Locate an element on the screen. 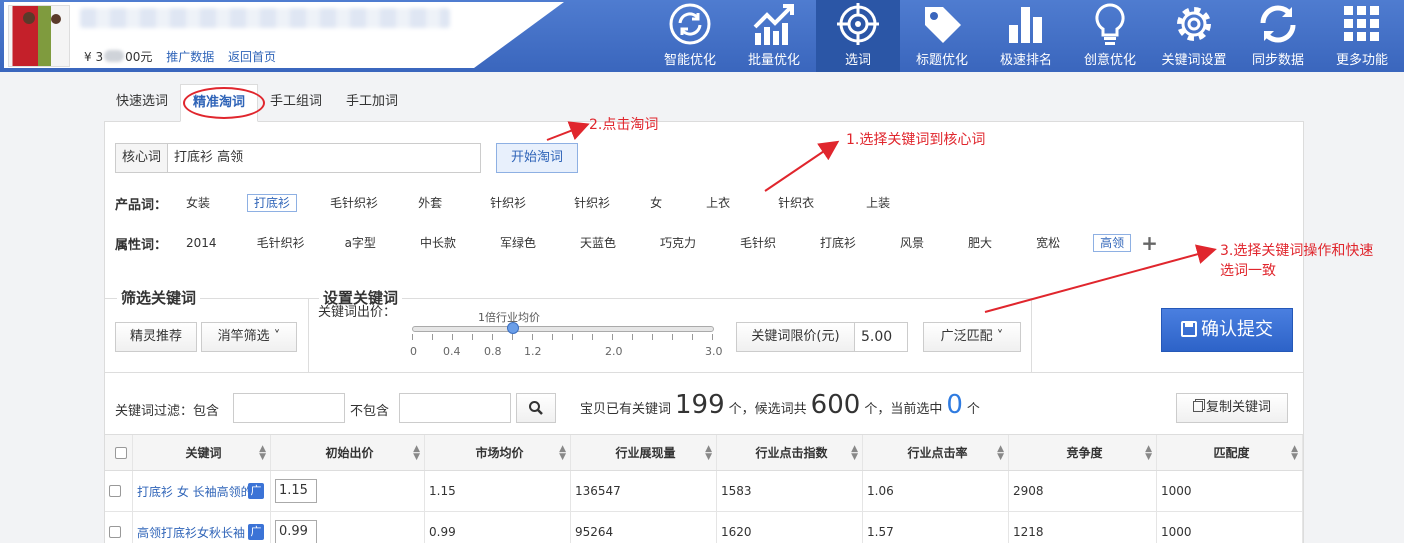  stat-mid2: 个，当前选中 is located at coordinates (903, 409).